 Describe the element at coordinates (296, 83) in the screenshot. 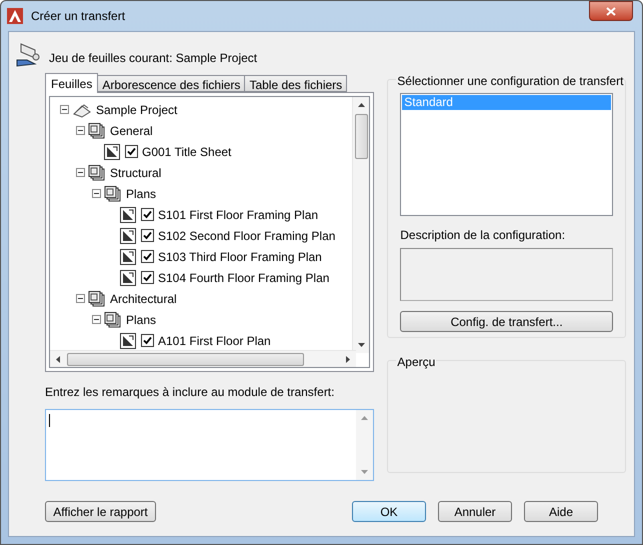

I see `tab: Table des fichiers` at that location.